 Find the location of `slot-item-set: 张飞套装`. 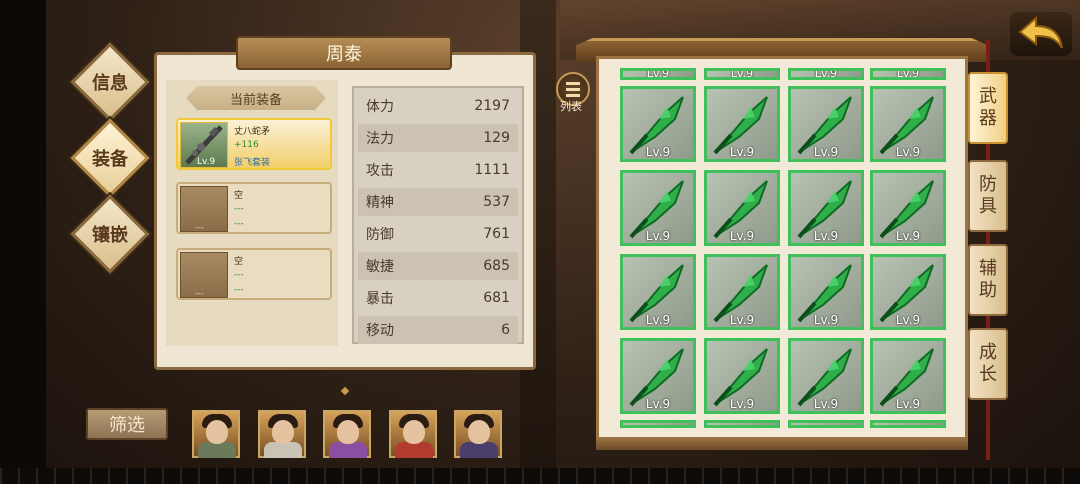

slot-item-set: 张飞套装 is located at coordinates (252, 163).